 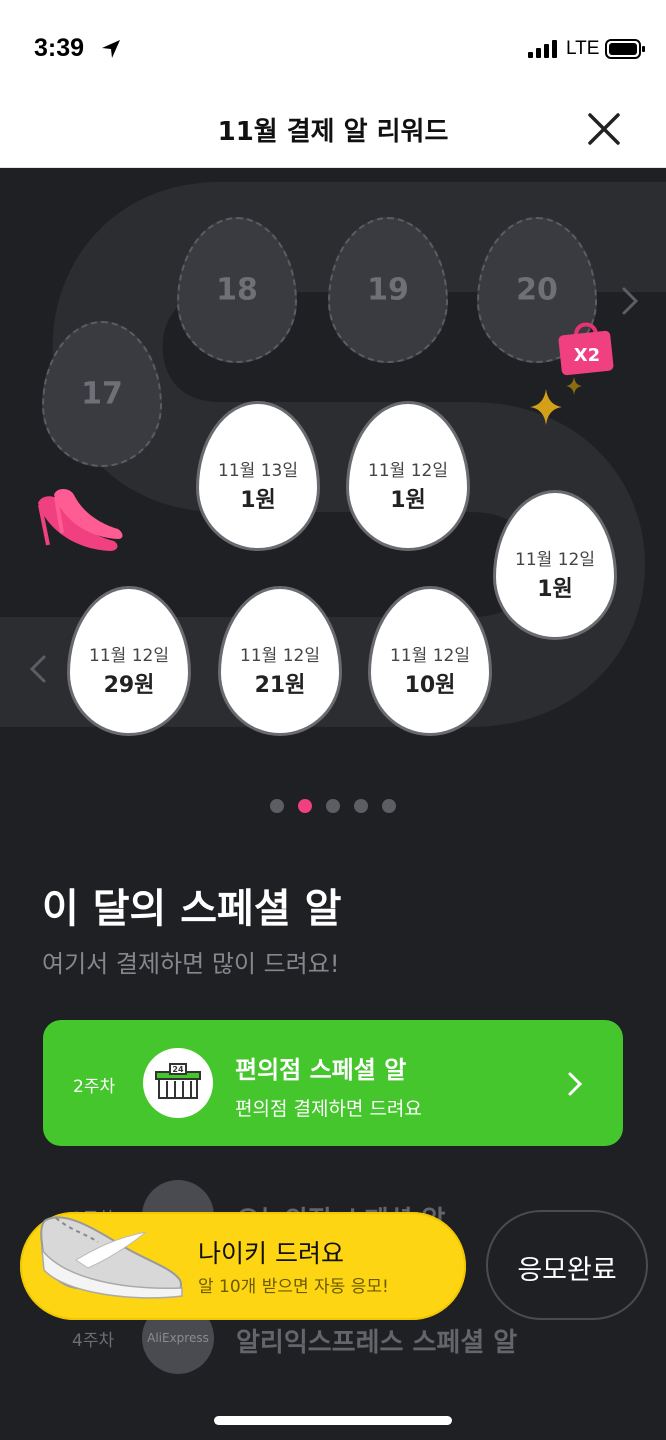 What do you see at coordinates (271, 1253) in the screenshot?
I see `promo-title: 나이키 드려요` at bounding box center [271, 1253].